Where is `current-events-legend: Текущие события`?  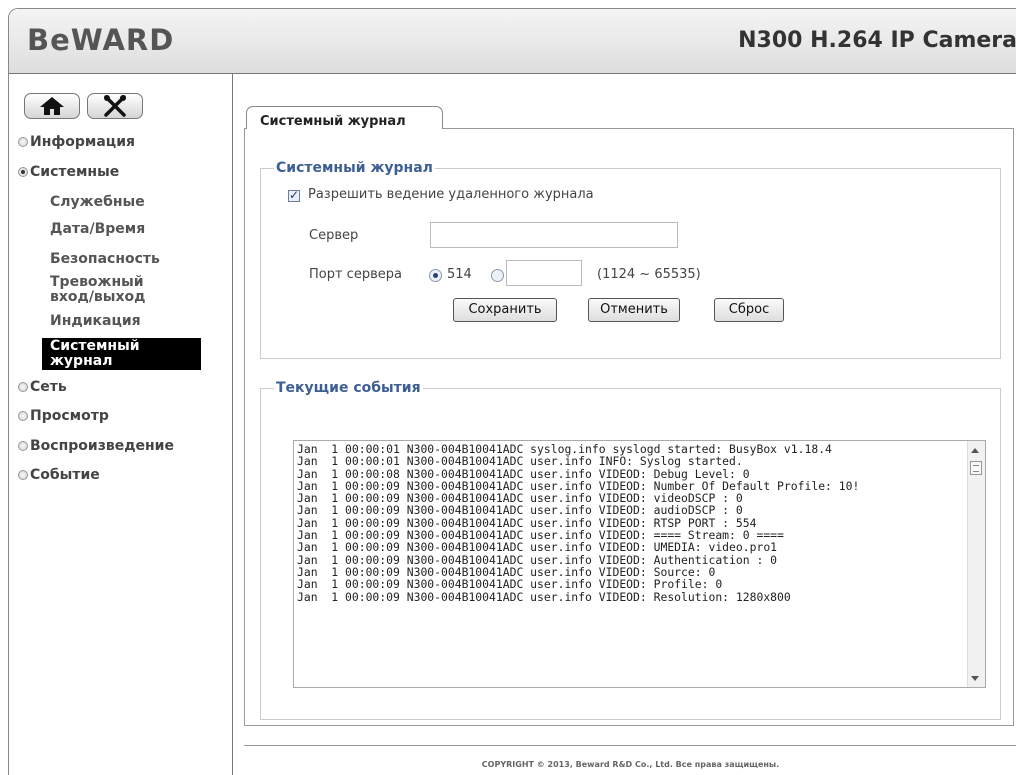
current-events-legend: Текущие события is located at coordinates (348, 388).